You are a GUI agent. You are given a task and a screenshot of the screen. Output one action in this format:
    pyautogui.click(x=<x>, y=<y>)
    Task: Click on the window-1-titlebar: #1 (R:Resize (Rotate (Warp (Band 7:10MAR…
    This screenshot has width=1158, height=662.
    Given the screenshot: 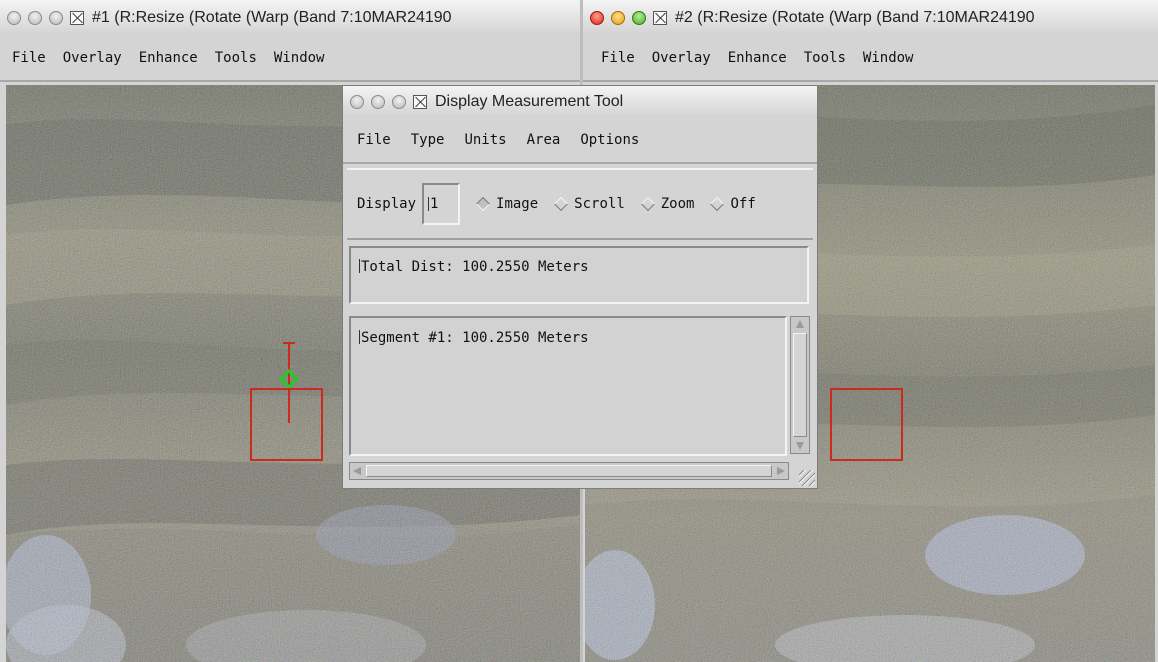 What is the action you would take?
    pyautogui.click(x=290, y=18)
    